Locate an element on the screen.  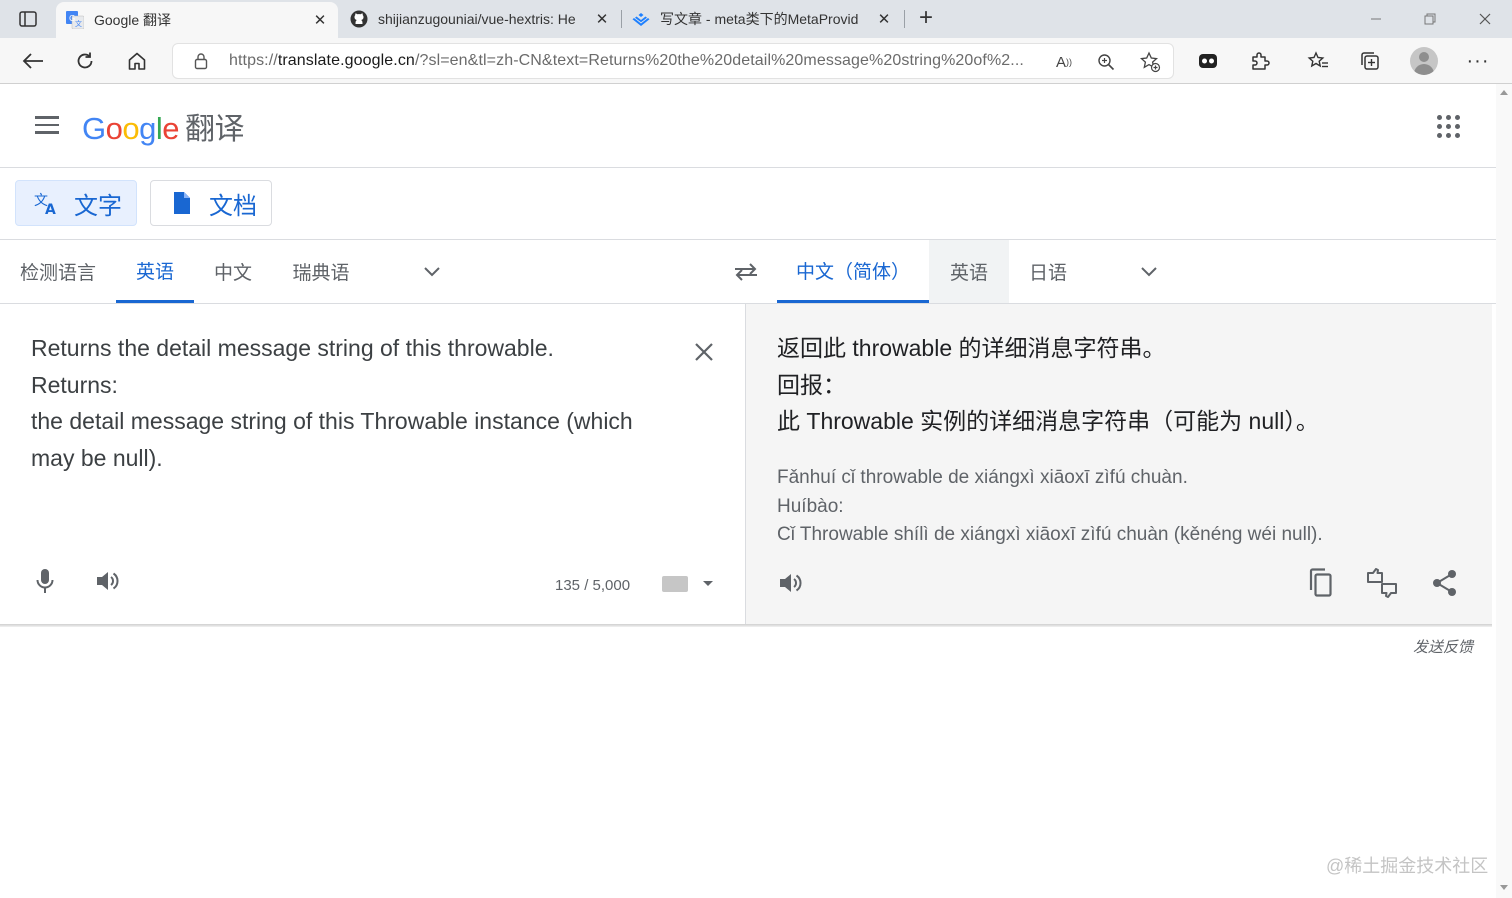
refresh-icon is located at coordinates (85, 61).